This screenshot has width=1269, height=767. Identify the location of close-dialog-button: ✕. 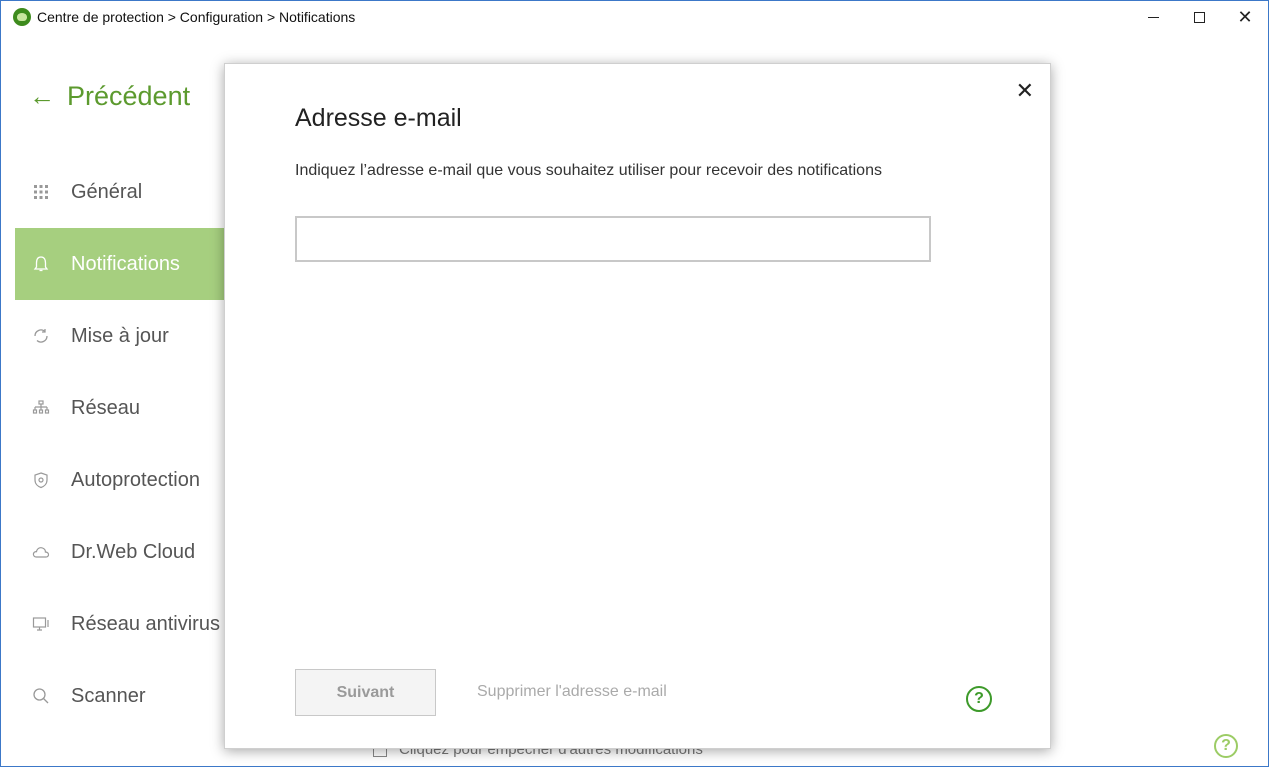
(1025, 91).